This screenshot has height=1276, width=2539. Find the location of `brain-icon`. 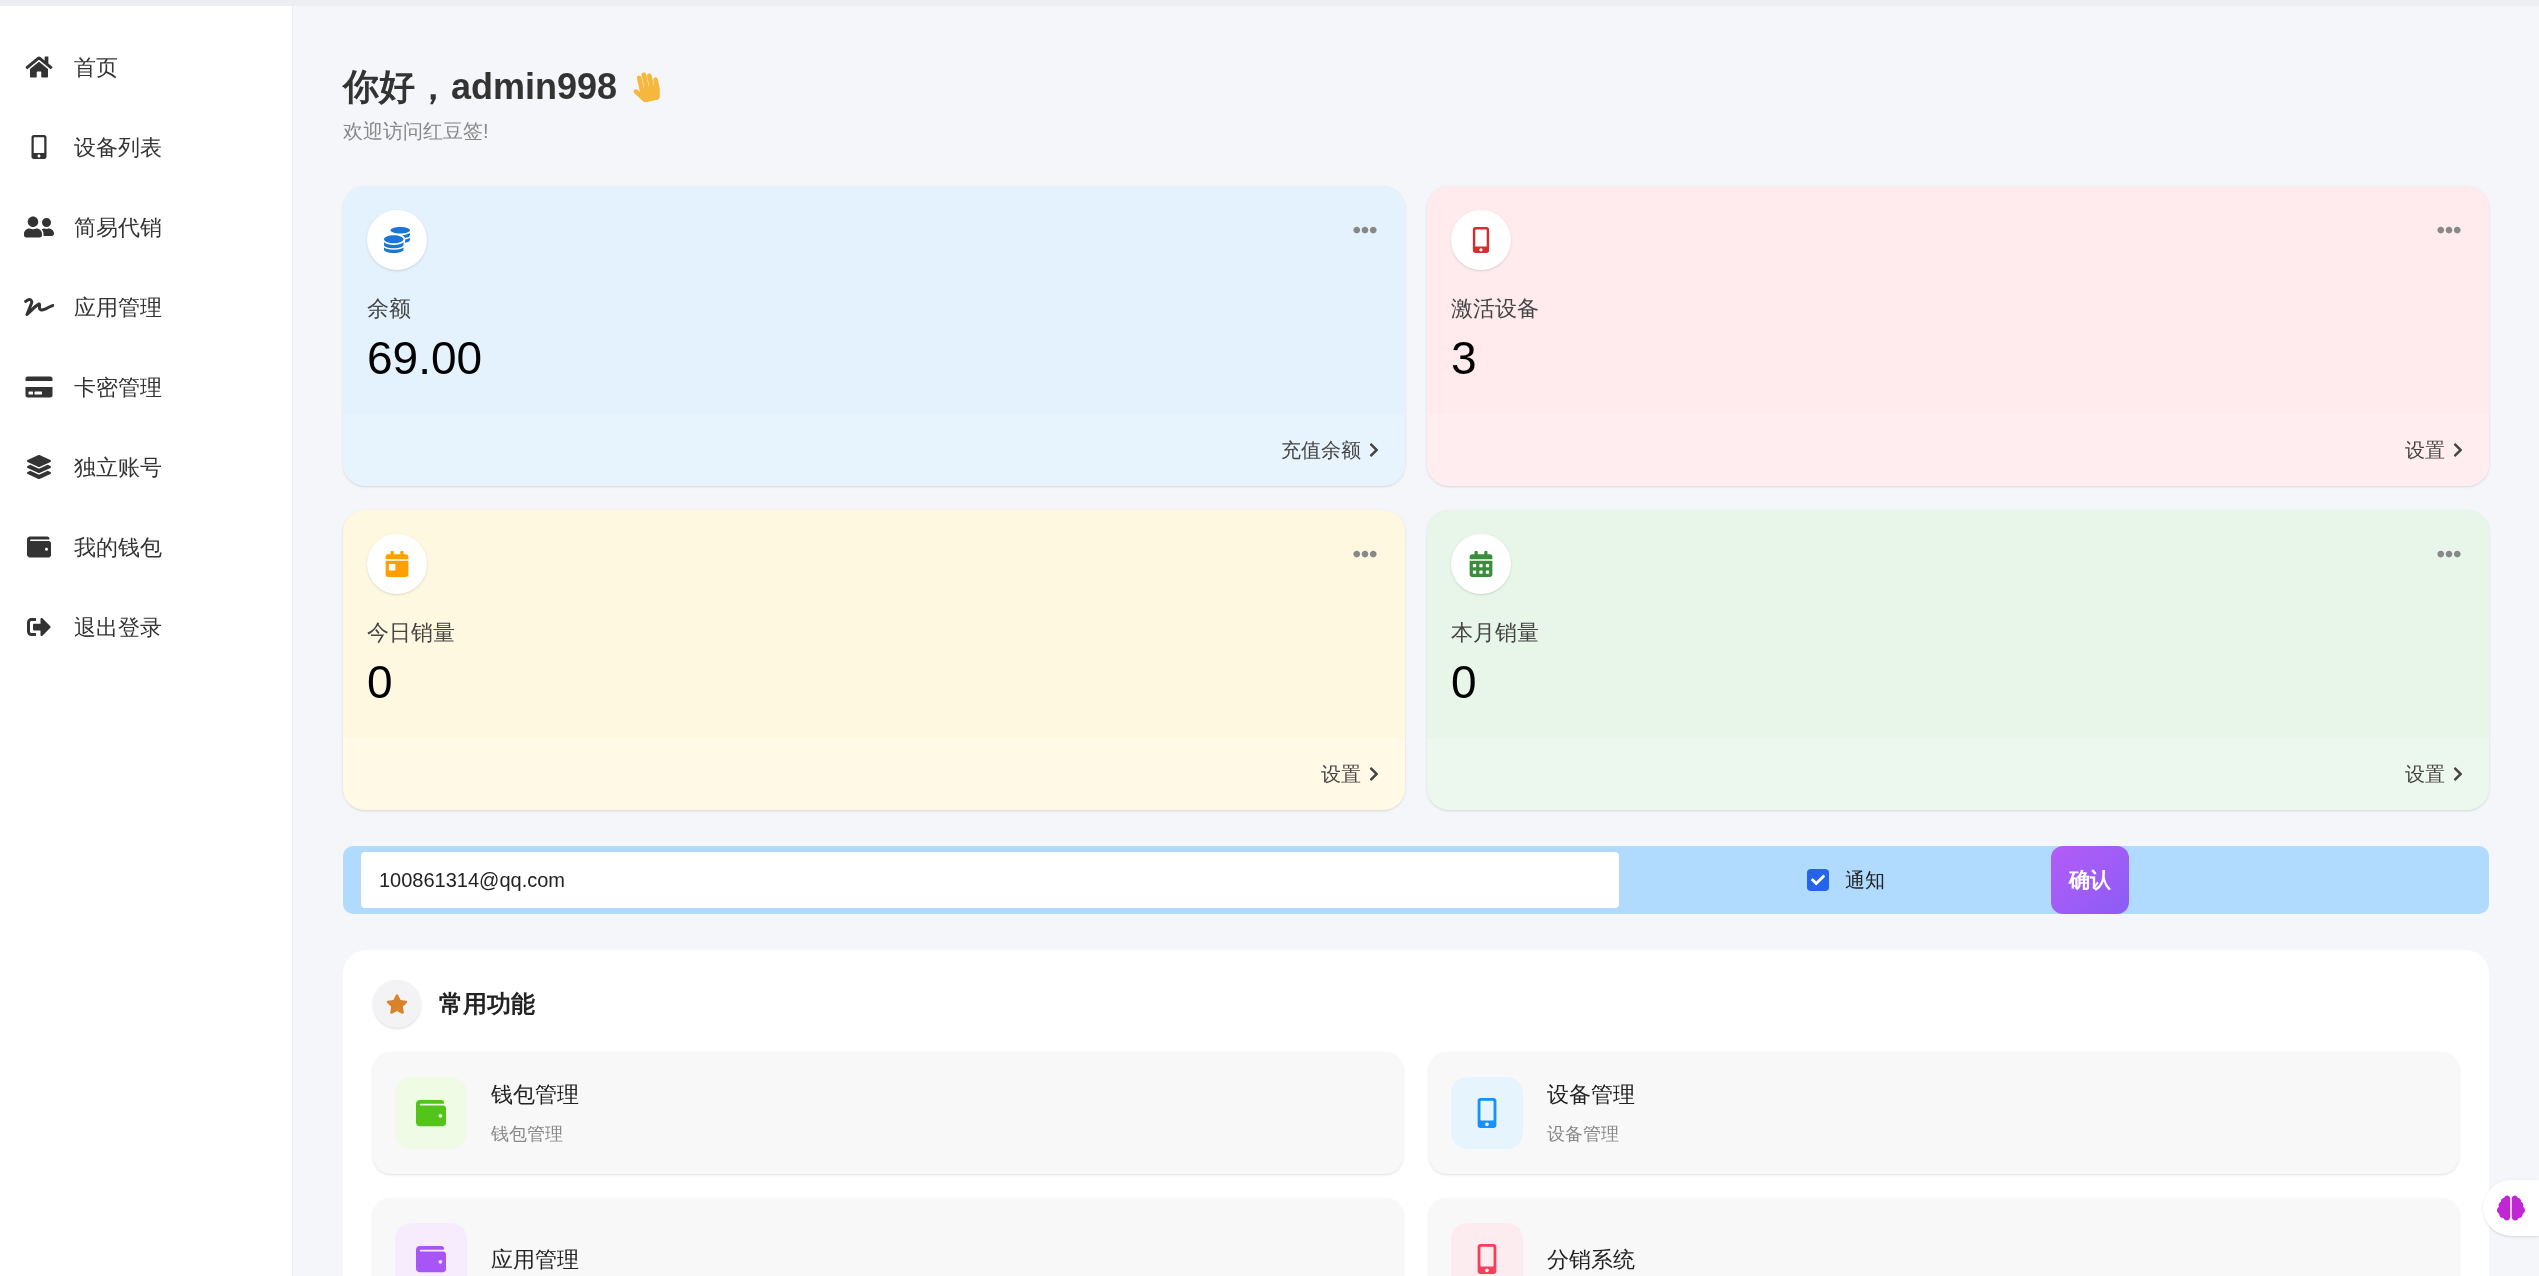

brain-icon is located at coordinates (2511, 1208).